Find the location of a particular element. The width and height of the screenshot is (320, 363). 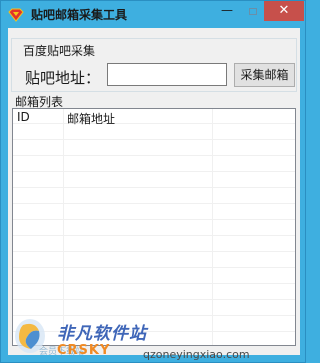

group-label: 百度贴吧采集 is located at coordinates (59, 50).